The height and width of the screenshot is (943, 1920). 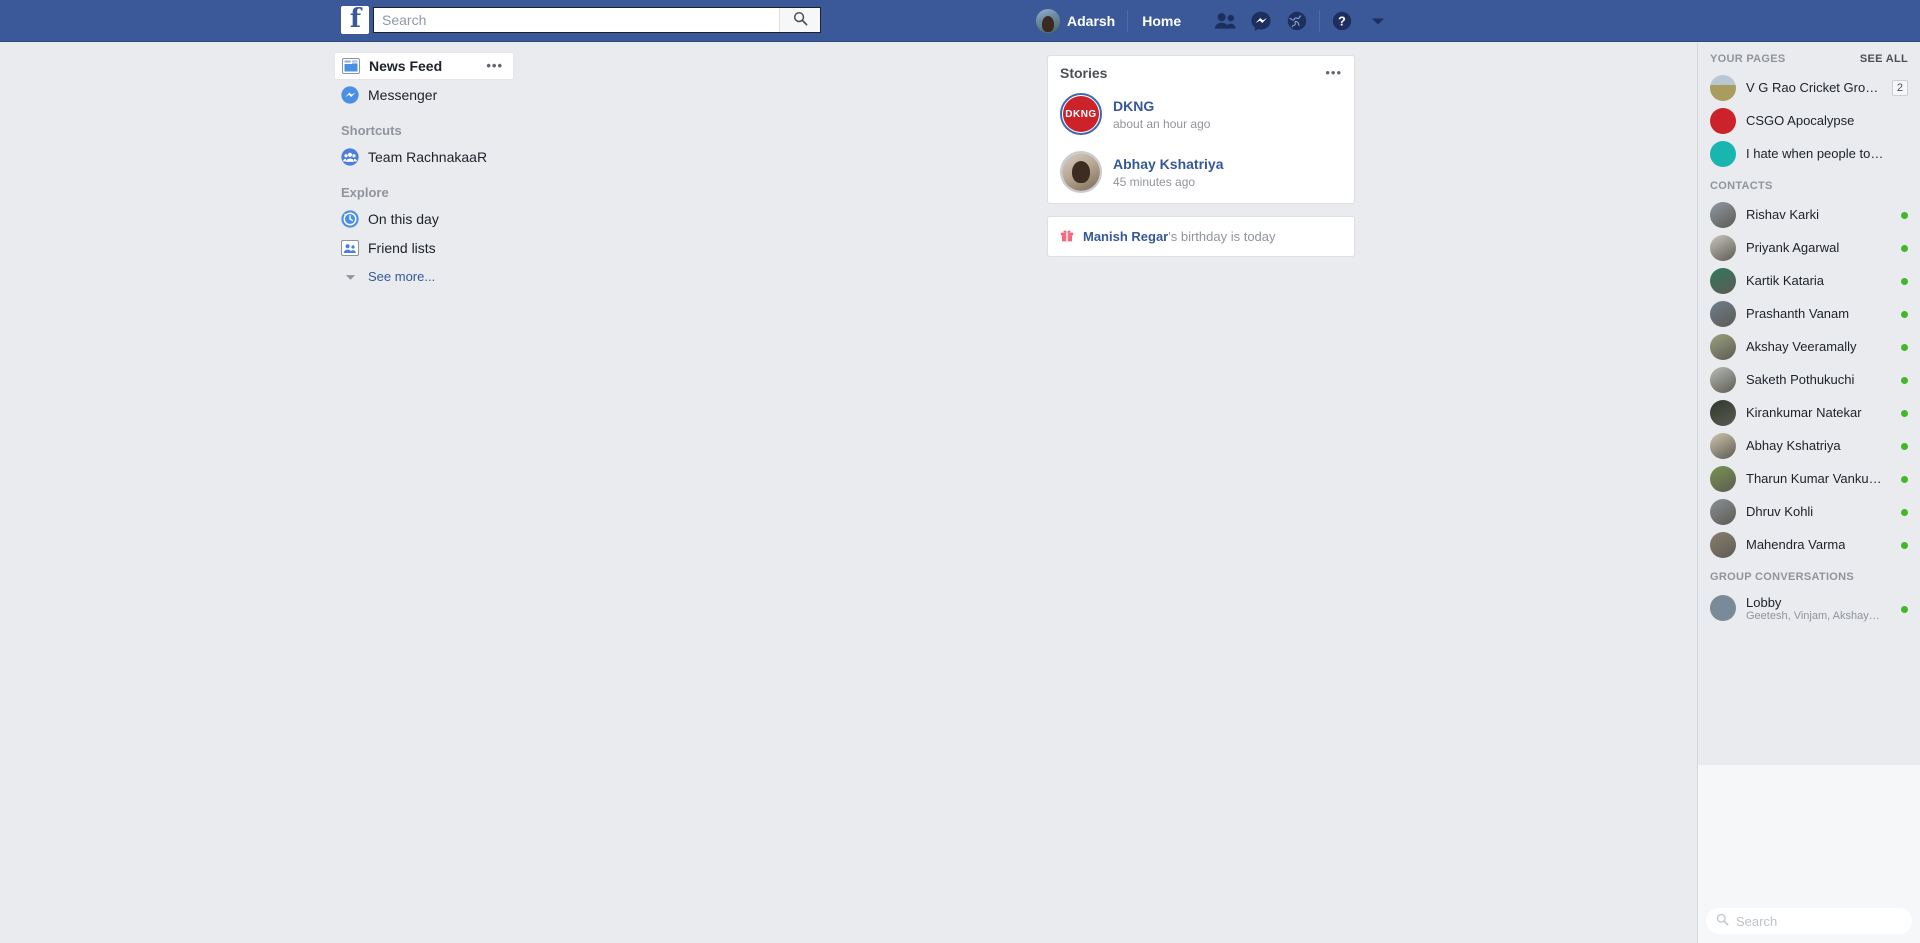 I want to click on sidebar-item-friend-lists: Friend lists, so click(x=429, y=247).